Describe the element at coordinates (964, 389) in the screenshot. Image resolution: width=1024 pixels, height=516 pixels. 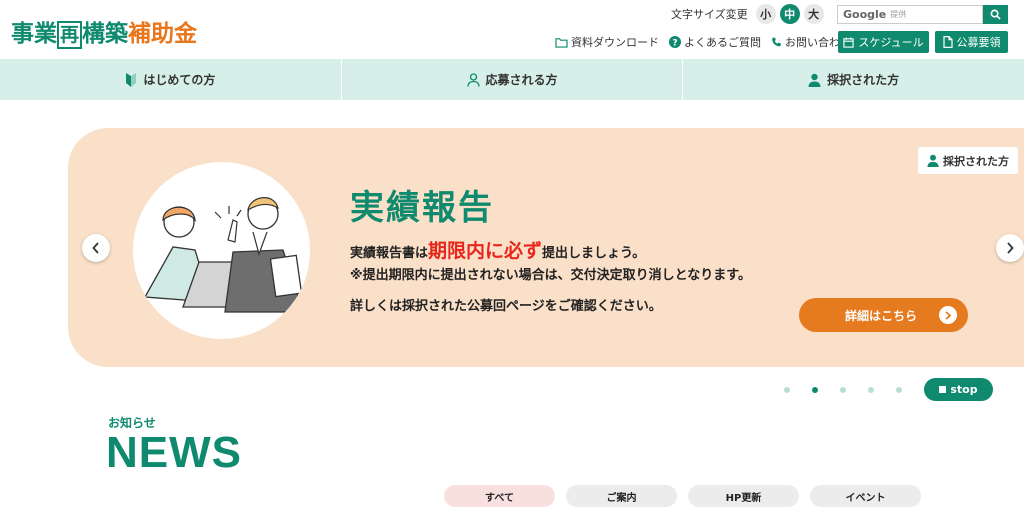
I see `slider-stop-label: stop` at that location.